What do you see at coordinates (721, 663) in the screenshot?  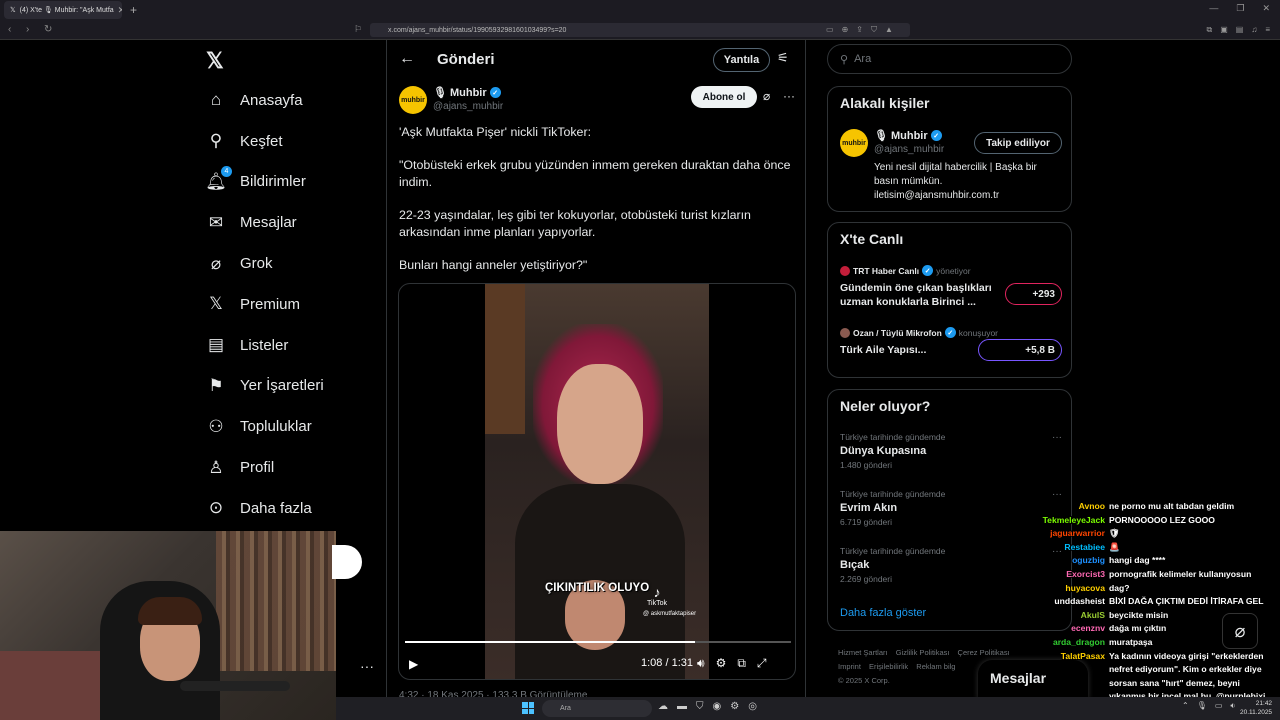 I see `settings-gear-icon: ⚙` at bounding box center [721, 663].